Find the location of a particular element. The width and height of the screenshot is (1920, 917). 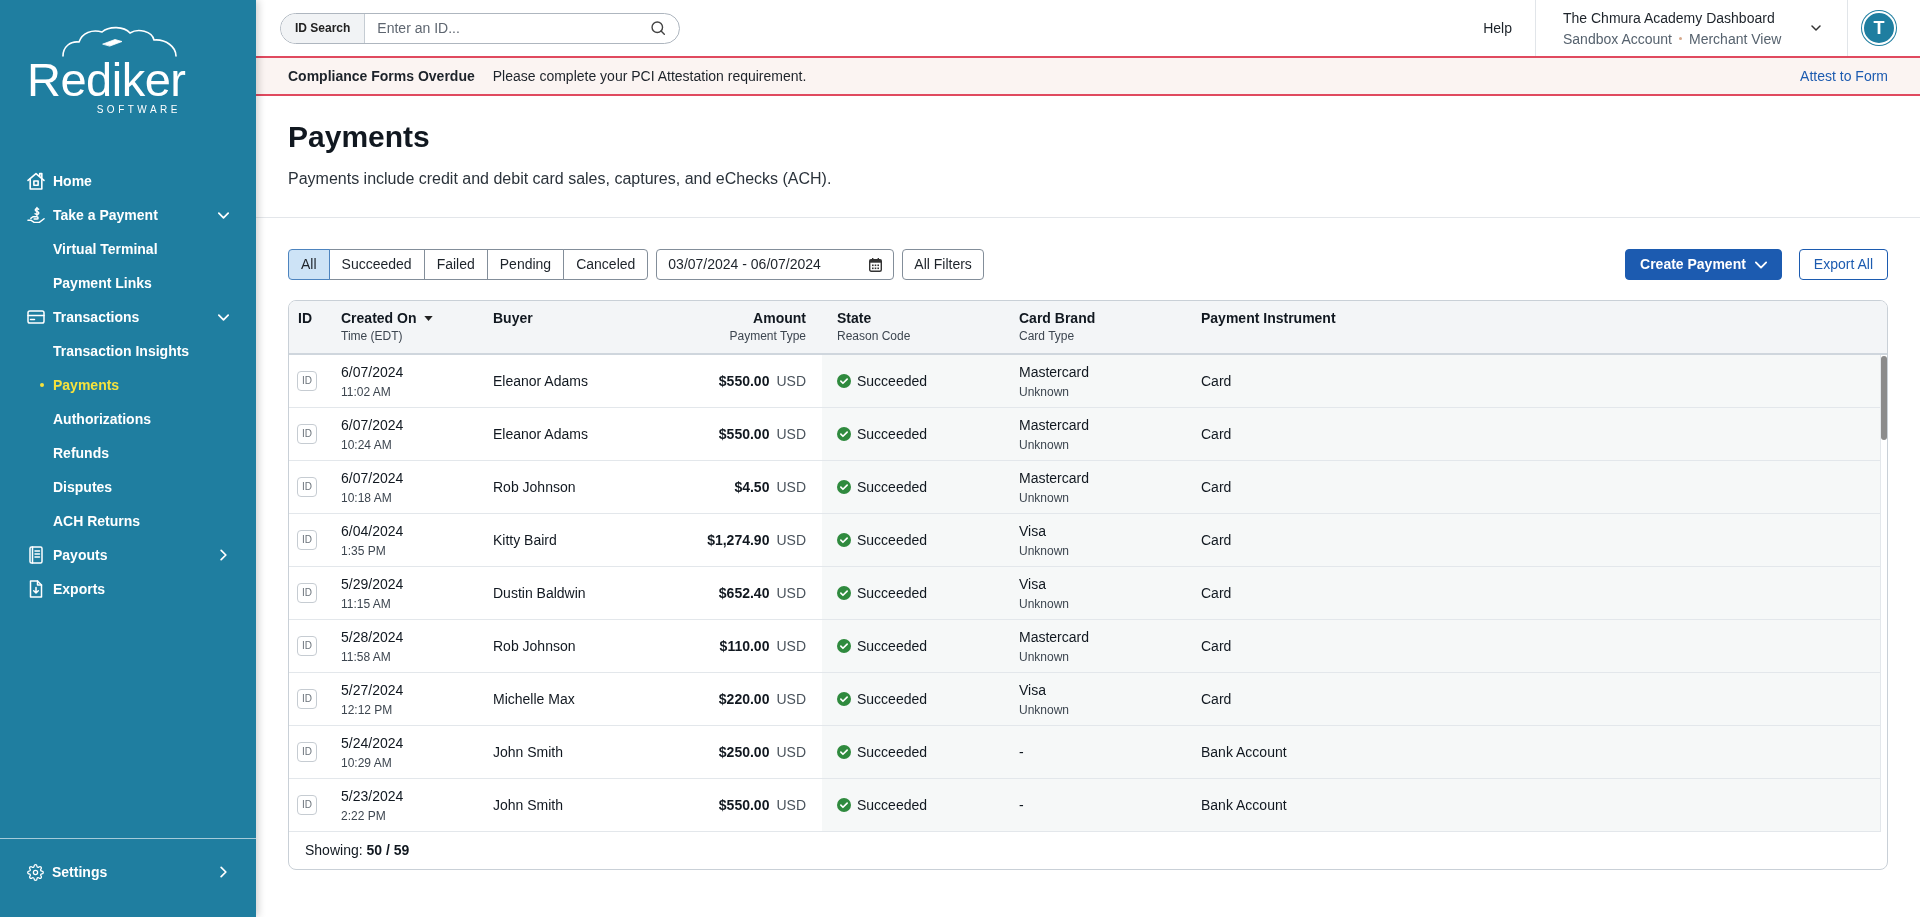

column-title: Amount is located at coordinates (779, 318).